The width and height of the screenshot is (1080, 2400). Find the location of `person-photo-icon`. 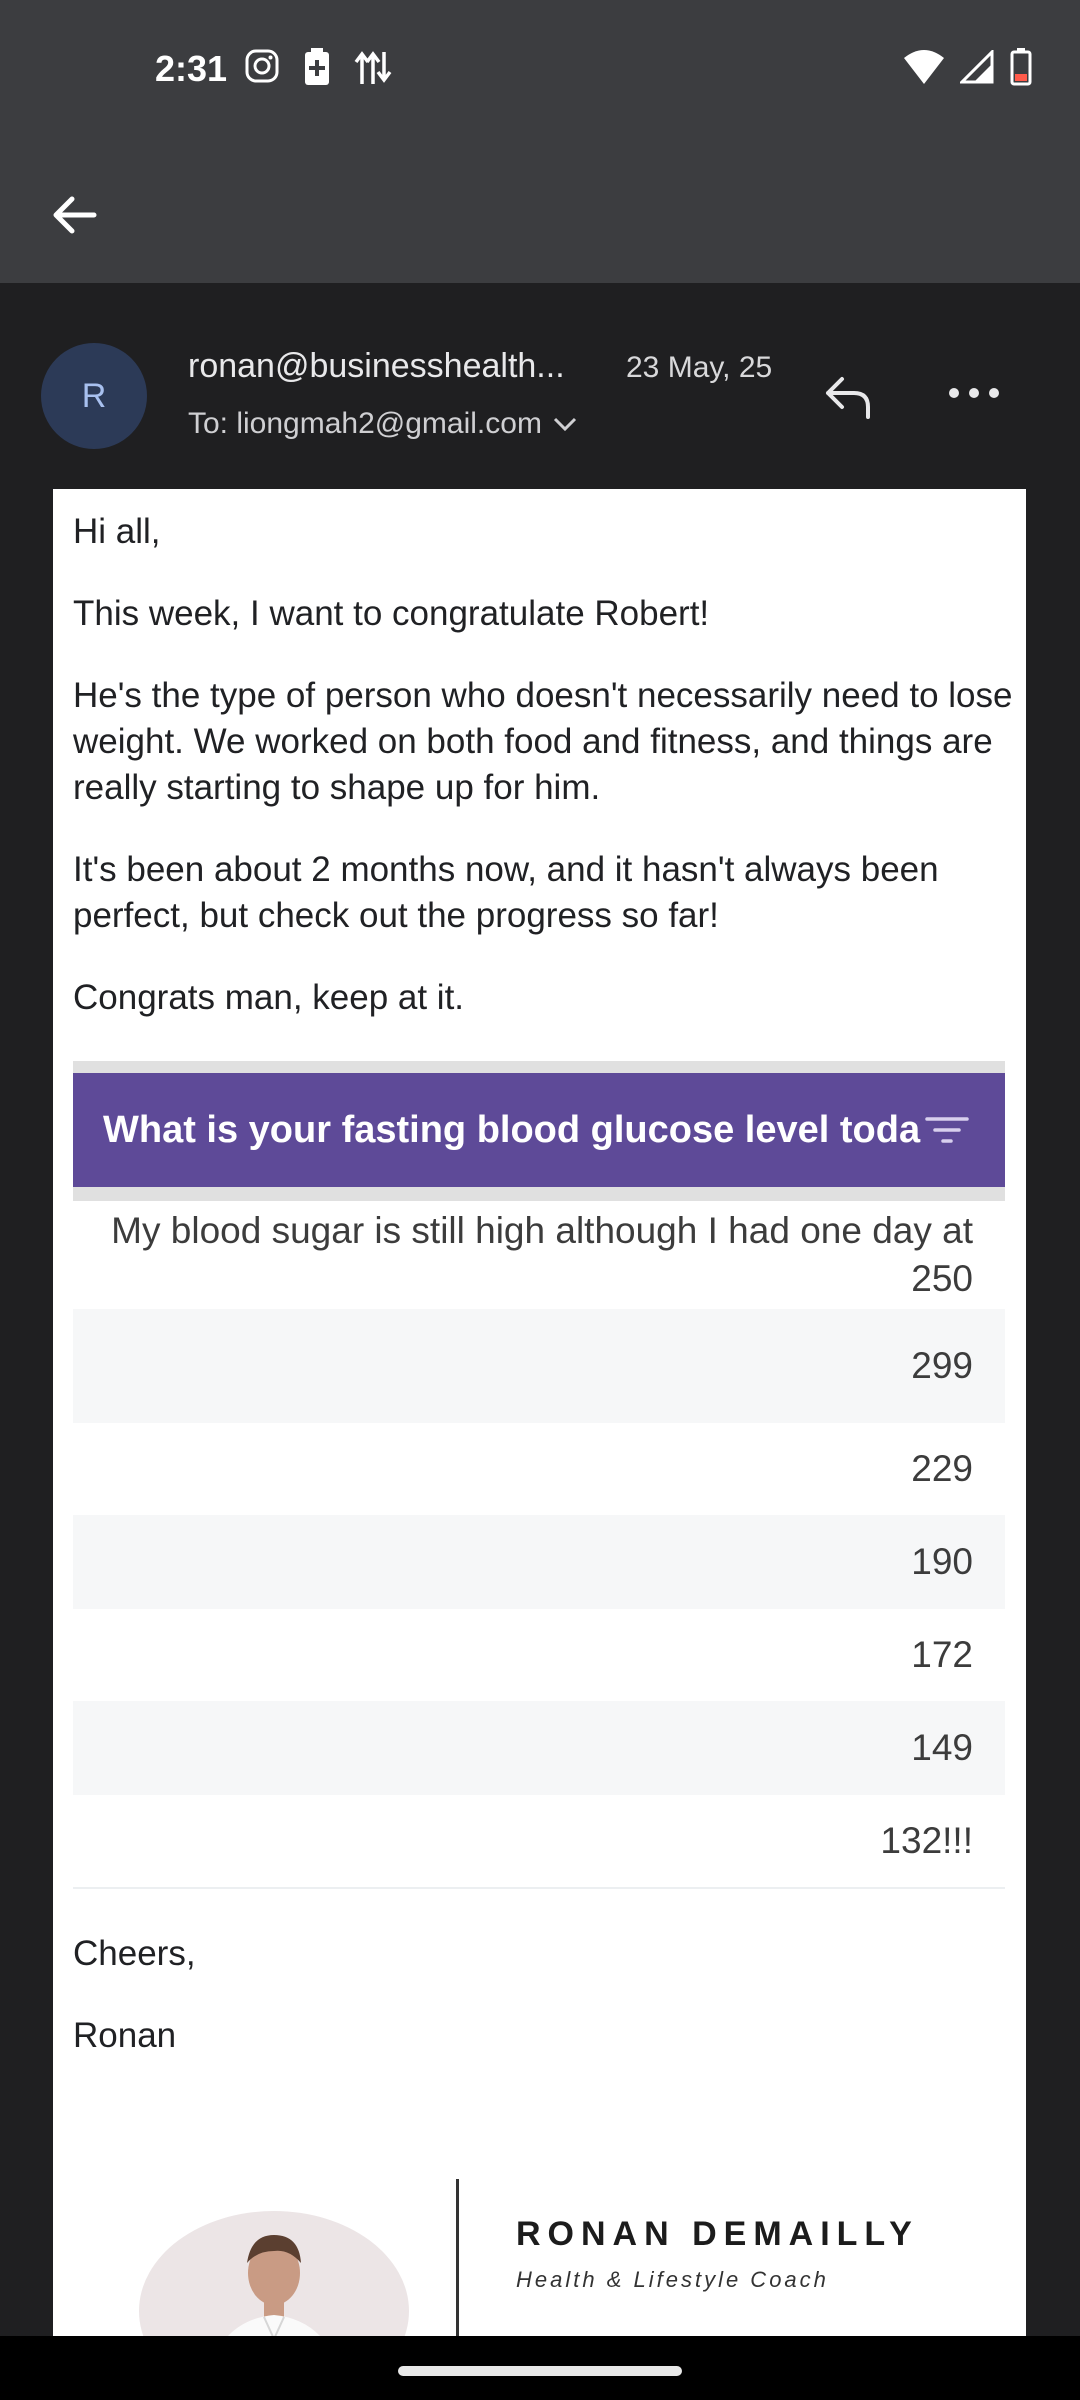

person-photo-icon is located at coordinates (274, 2285).